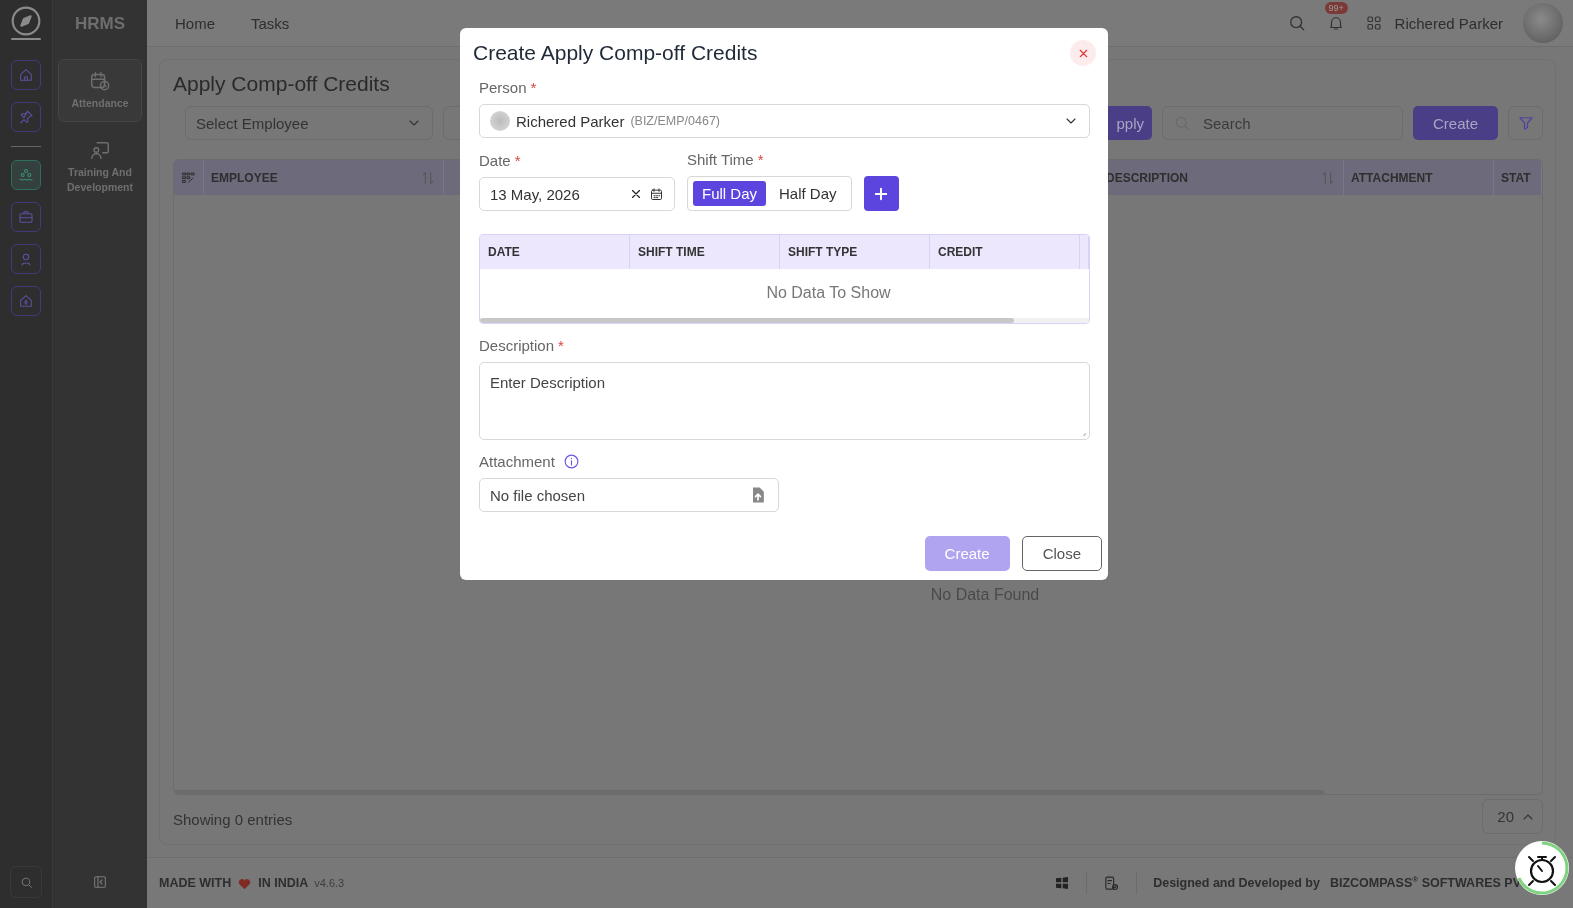  What do you see at coordinates (881, 193) in the screenshot?
I see `add-button` at bounding box center [881, 193].